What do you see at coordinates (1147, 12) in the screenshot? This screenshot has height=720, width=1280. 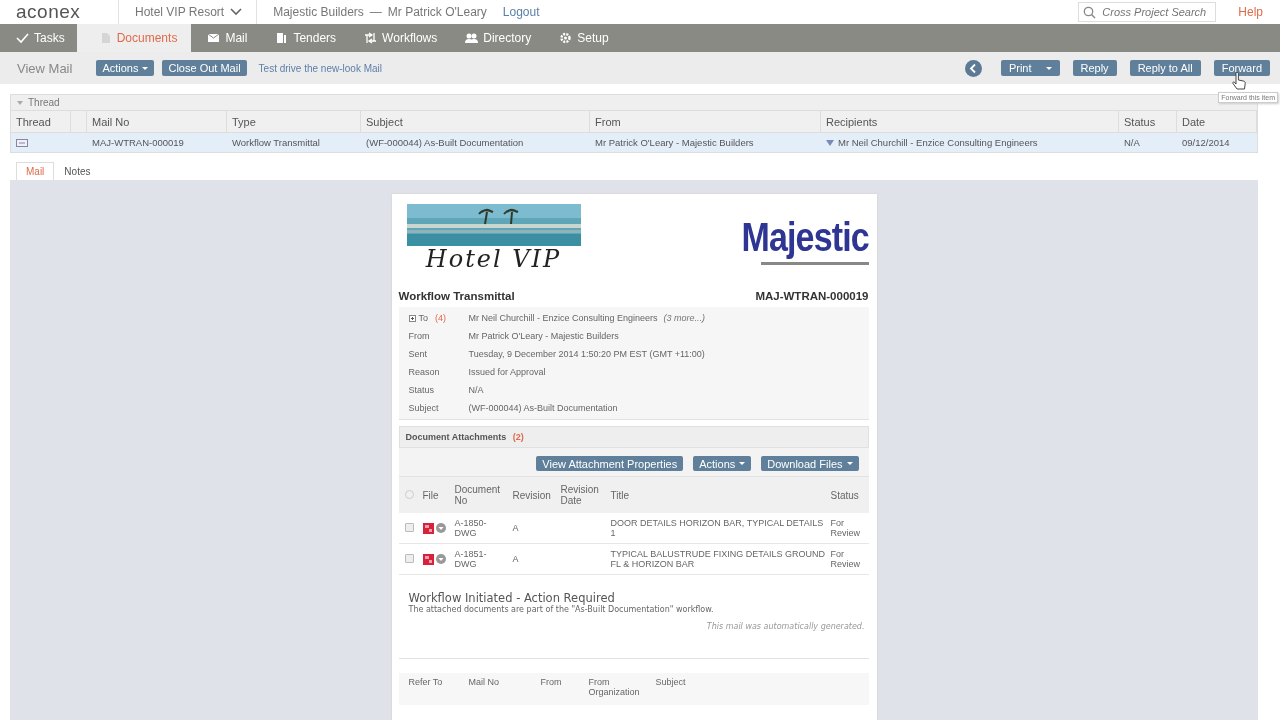 I see `search-field: Cross Project Search` at bounding box center [1147, 12].